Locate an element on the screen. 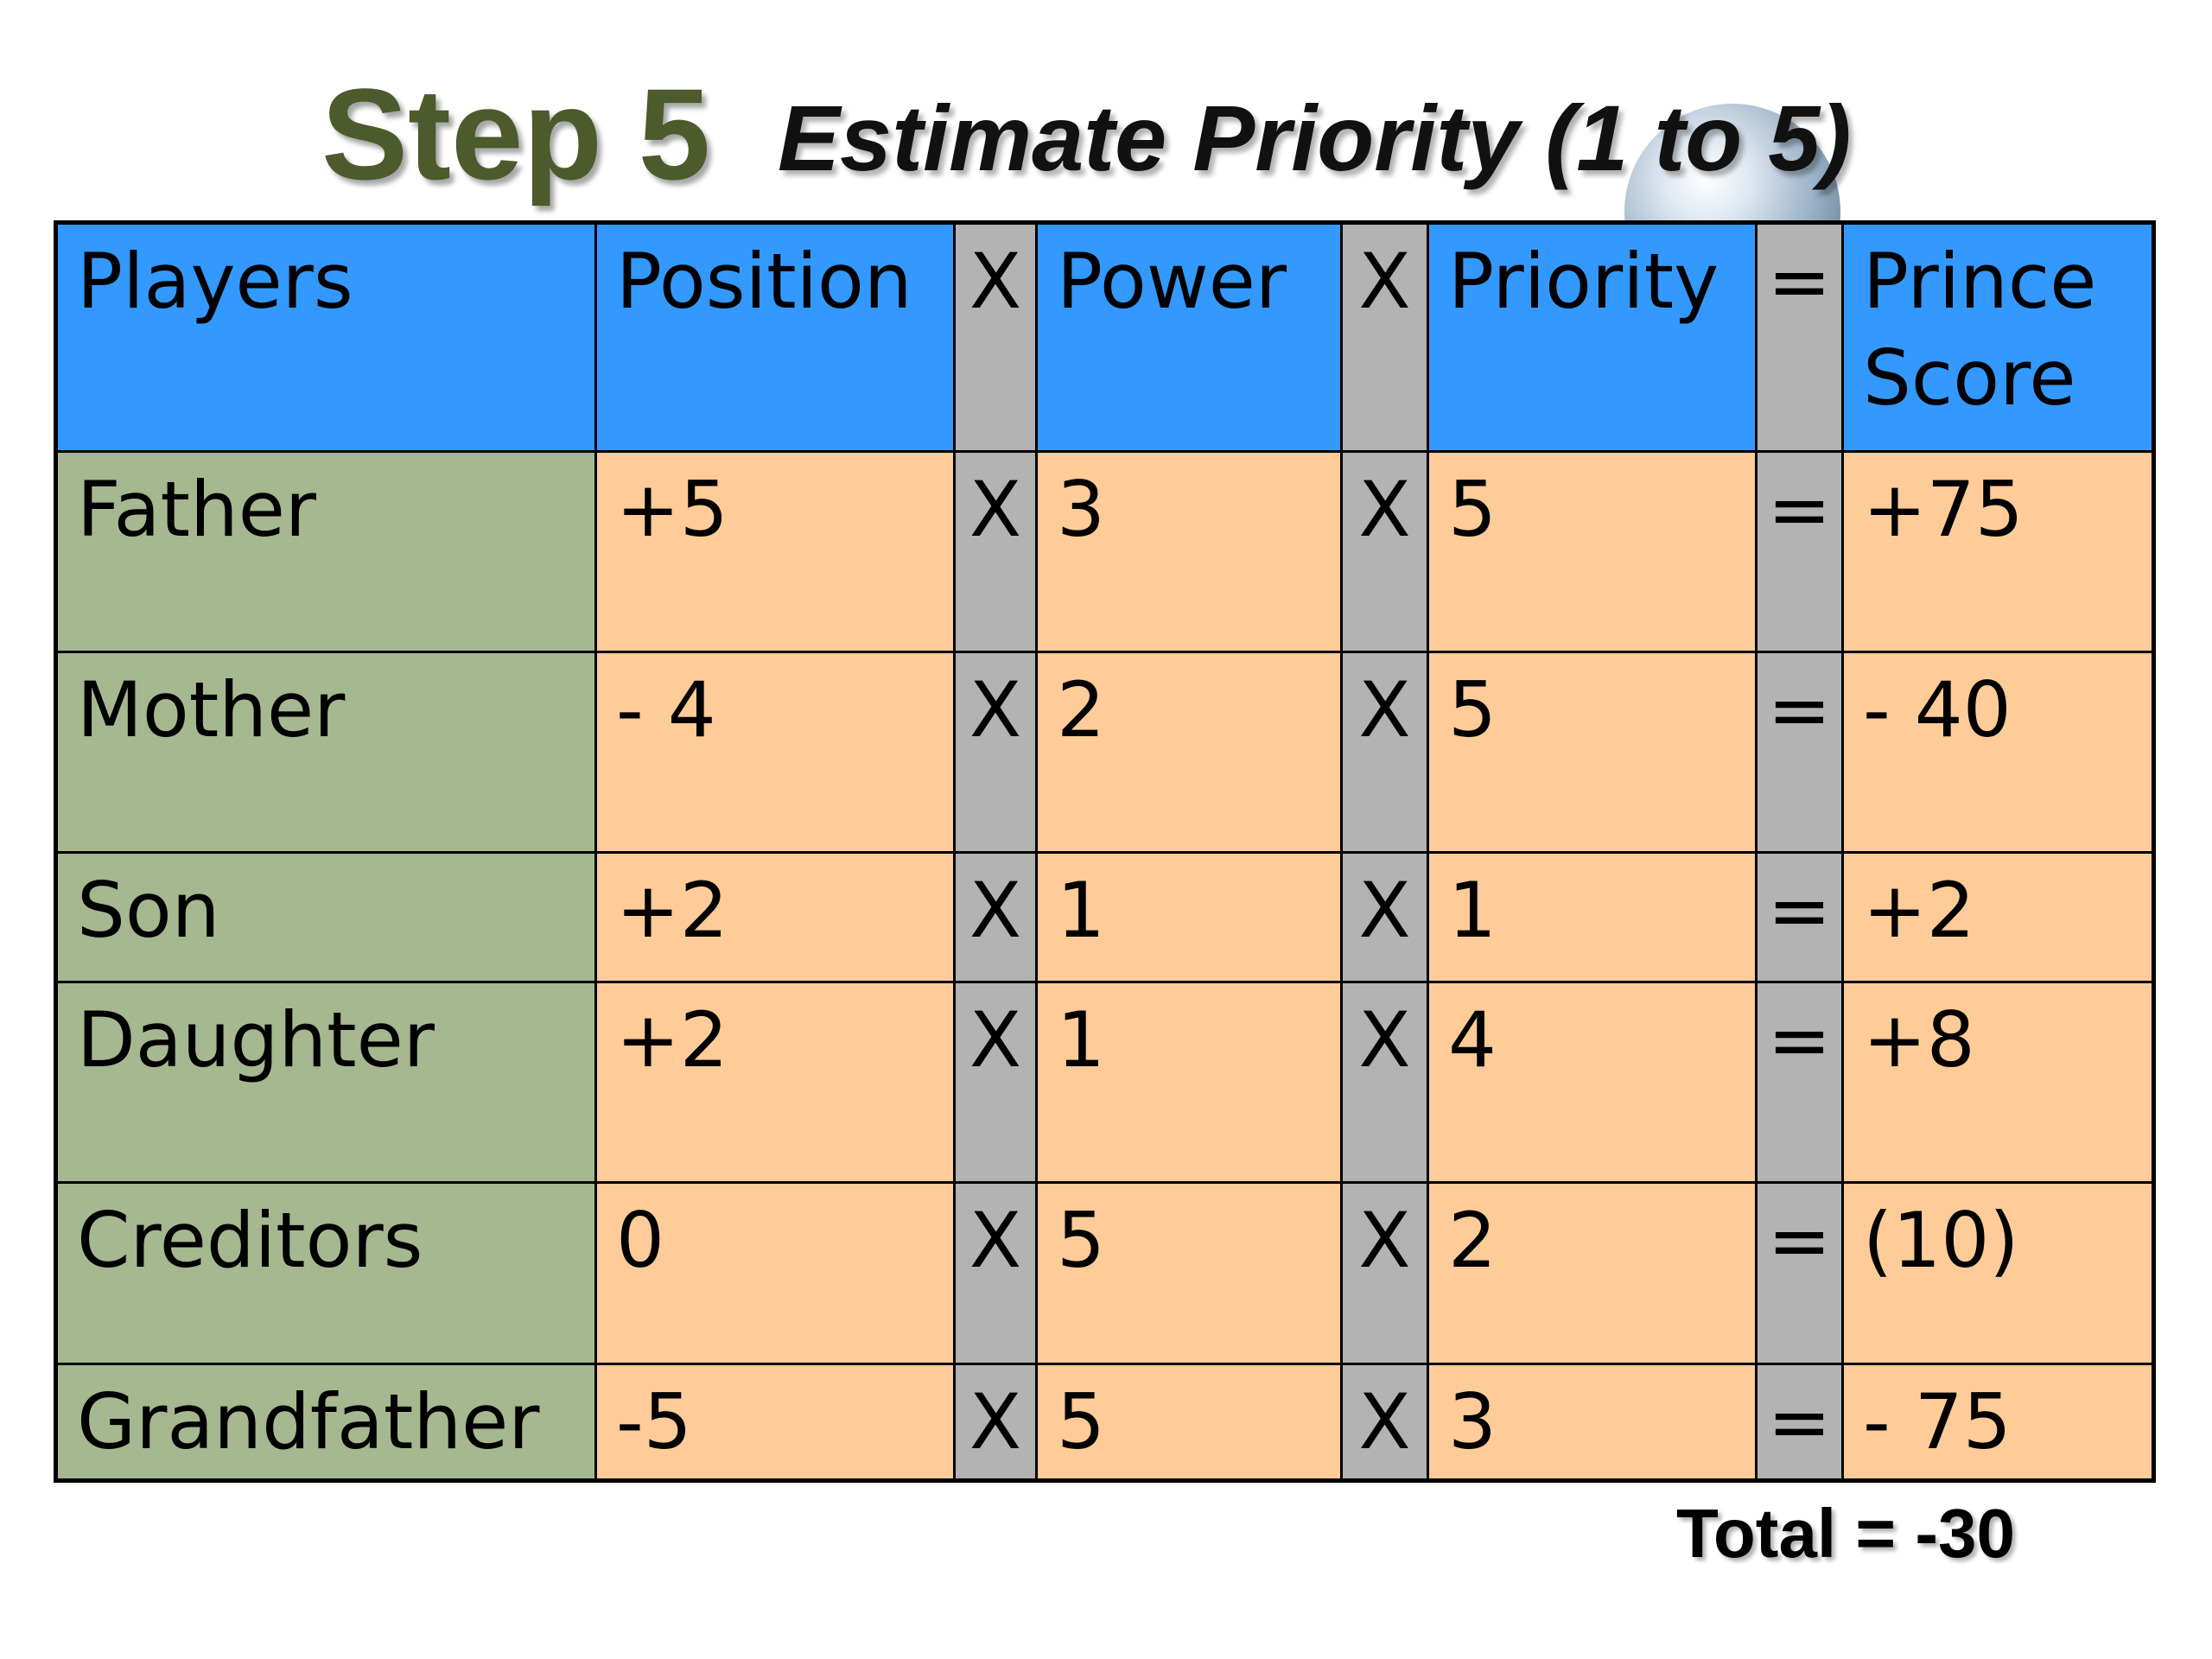 The height and width of the screenshot is (1659, 2212). table-row: Creditors 0 X 5 X 2 = (10) is located at coordinates (1104, 1273).